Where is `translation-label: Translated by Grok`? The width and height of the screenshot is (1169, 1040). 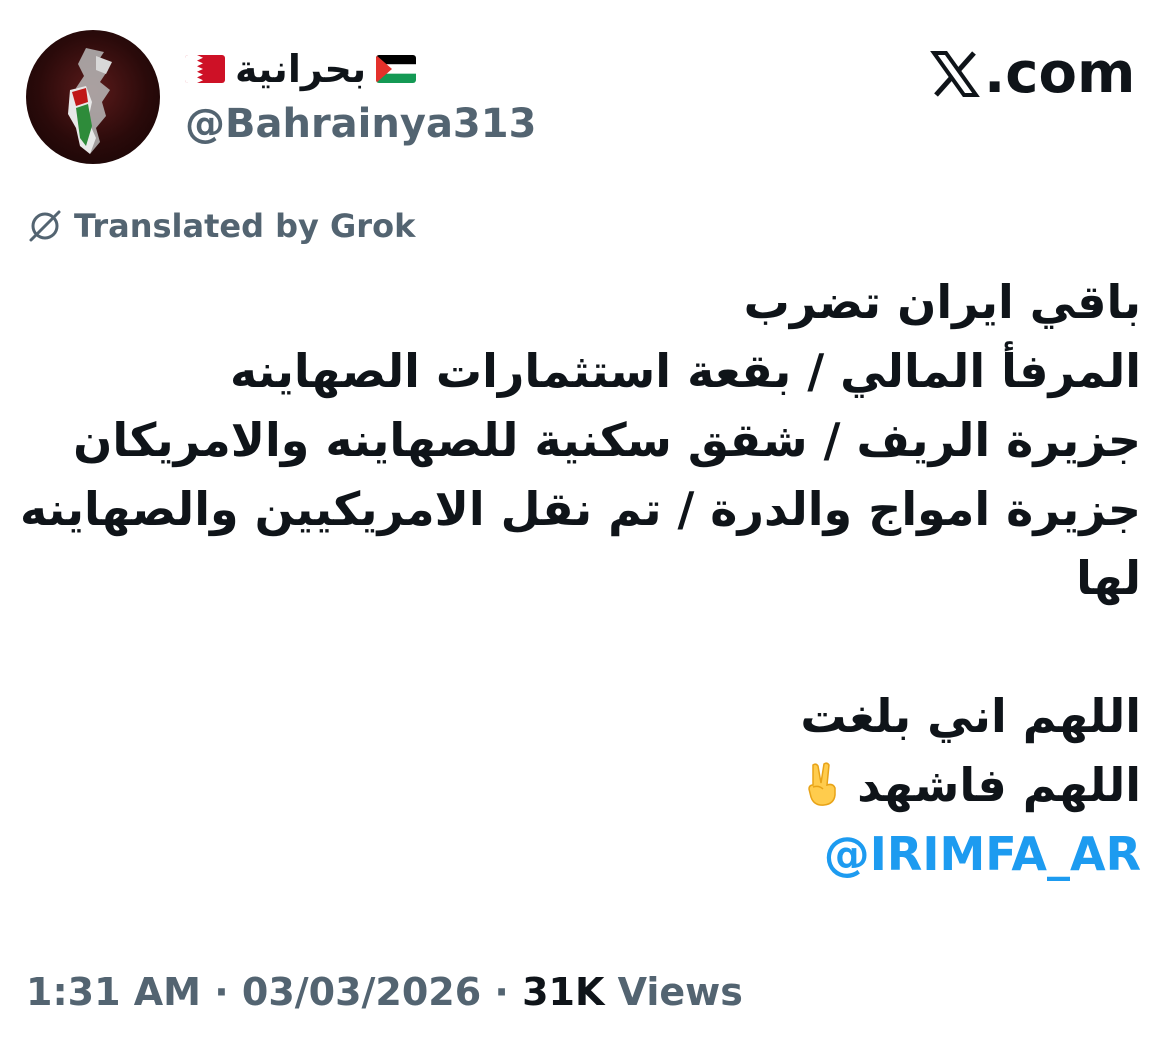 translation-label: Translated by Grok is located at coordinates (245, 226).